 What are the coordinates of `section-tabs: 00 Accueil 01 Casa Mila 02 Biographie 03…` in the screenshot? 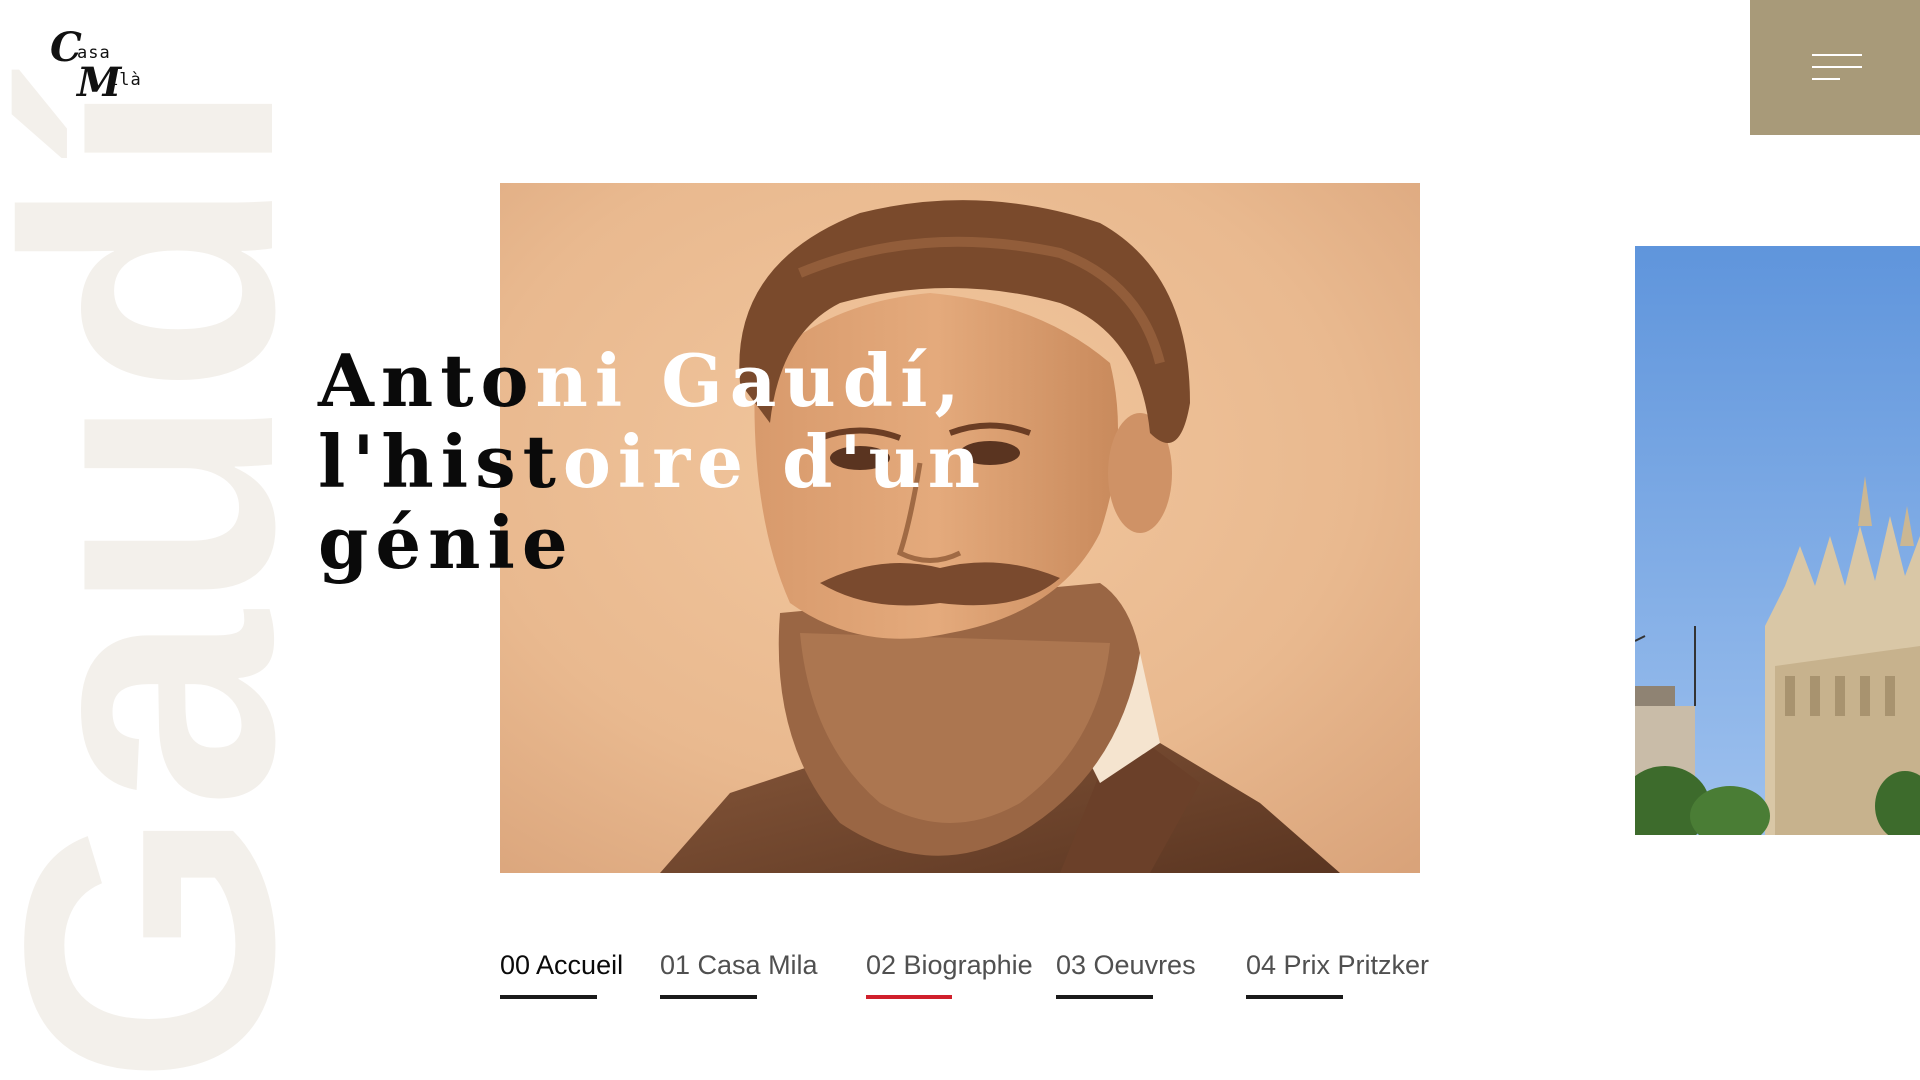 It's located at (960, 975).